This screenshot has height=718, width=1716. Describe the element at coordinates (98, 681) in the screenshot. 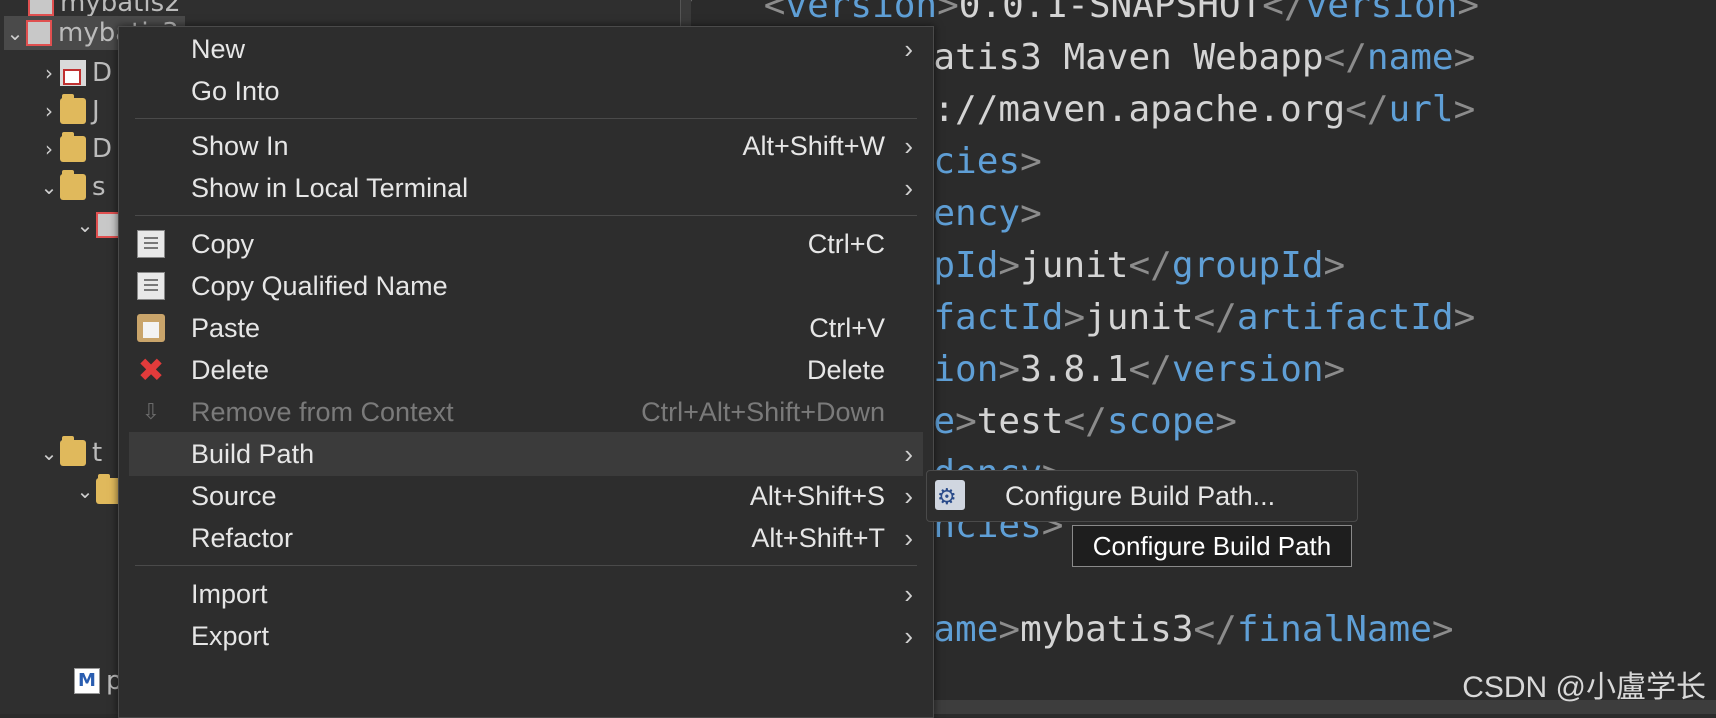

I see `tree-item-pom: M p` at that location.